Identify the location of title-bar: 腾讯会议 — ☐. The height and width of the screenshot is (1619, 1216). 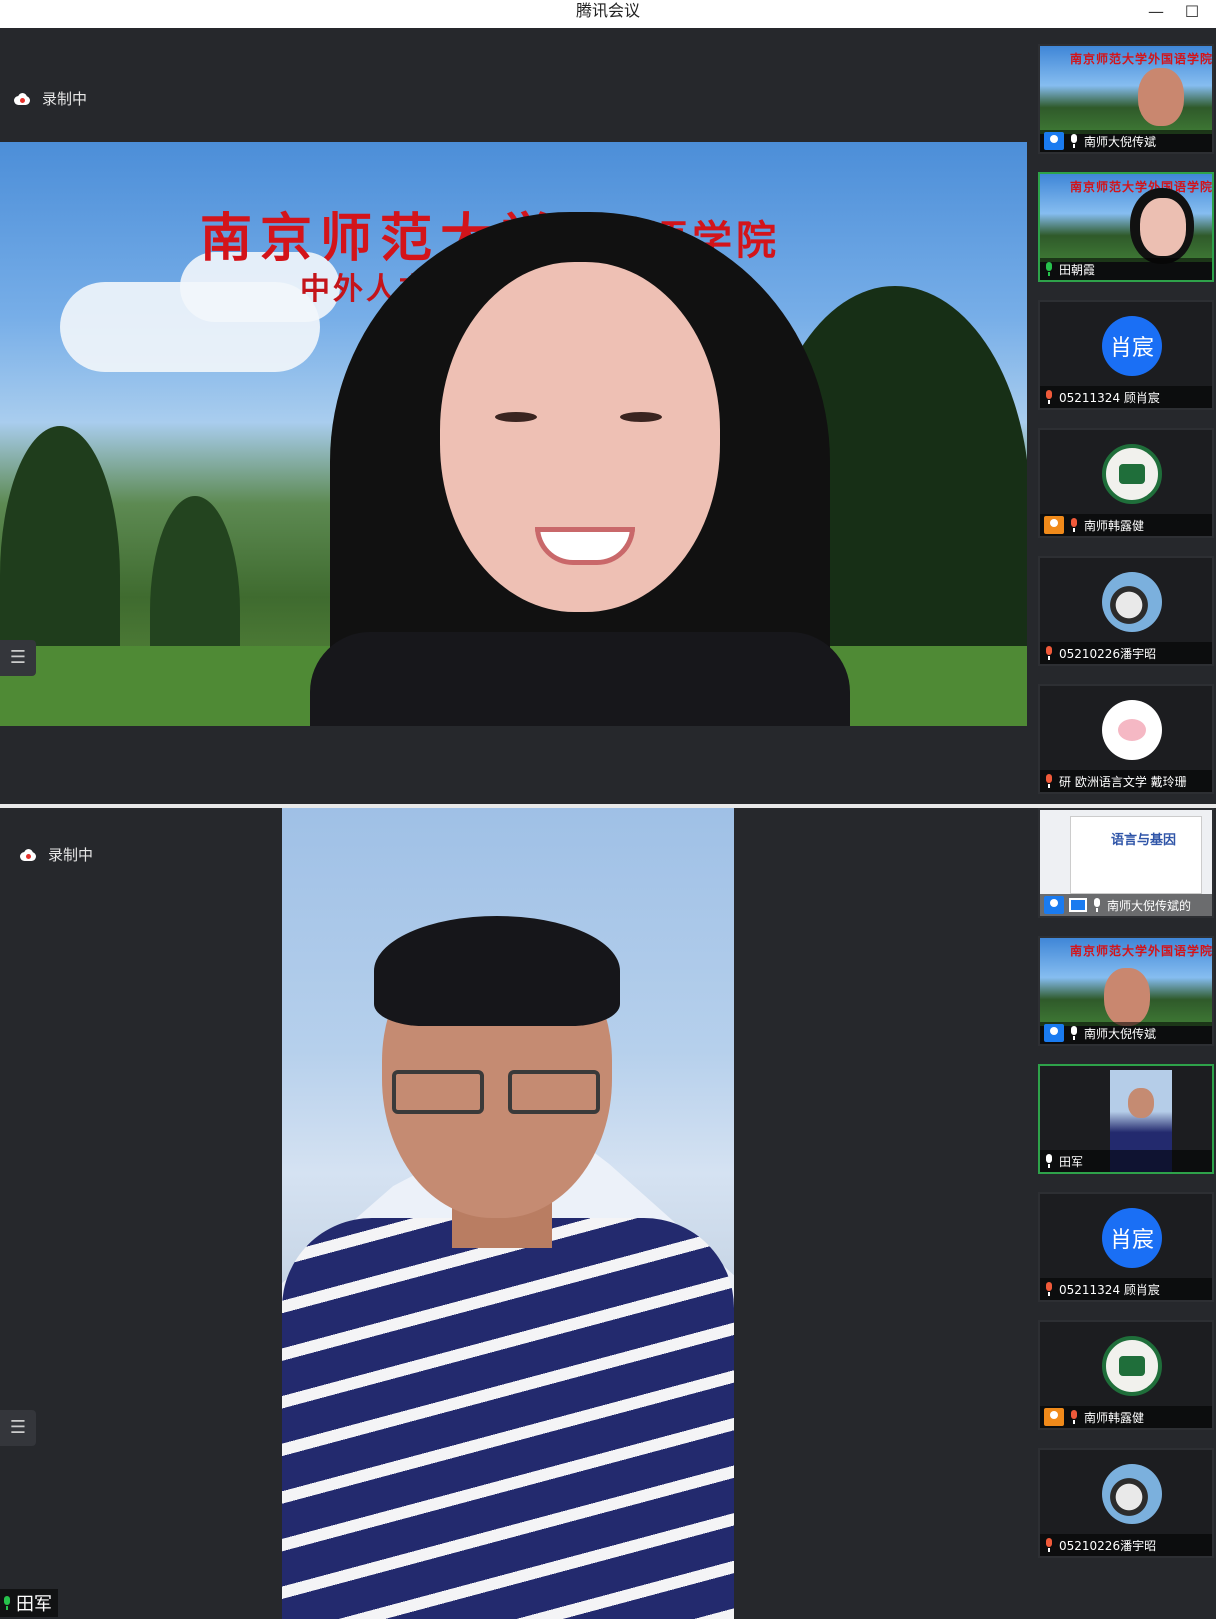
(608, 13).